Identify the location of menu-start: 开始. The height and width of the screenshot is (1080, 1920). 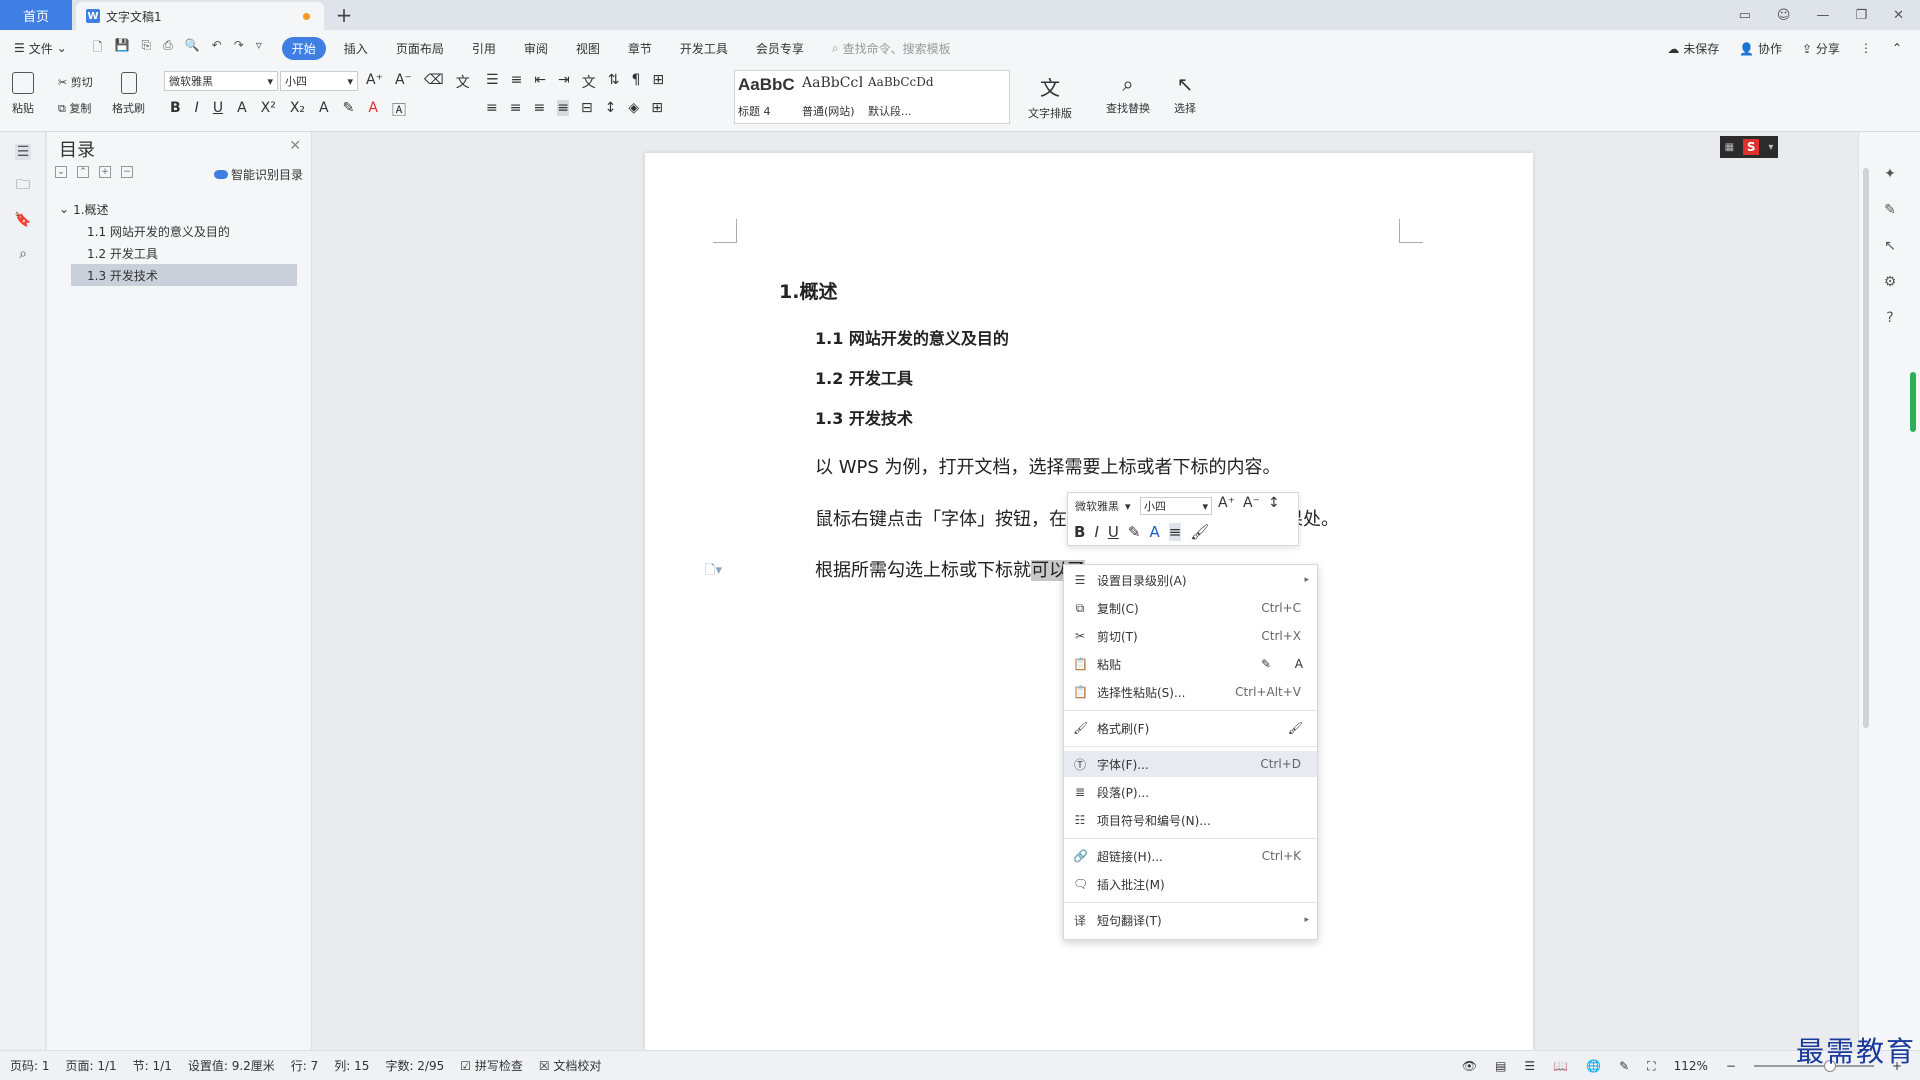
(303, 48).